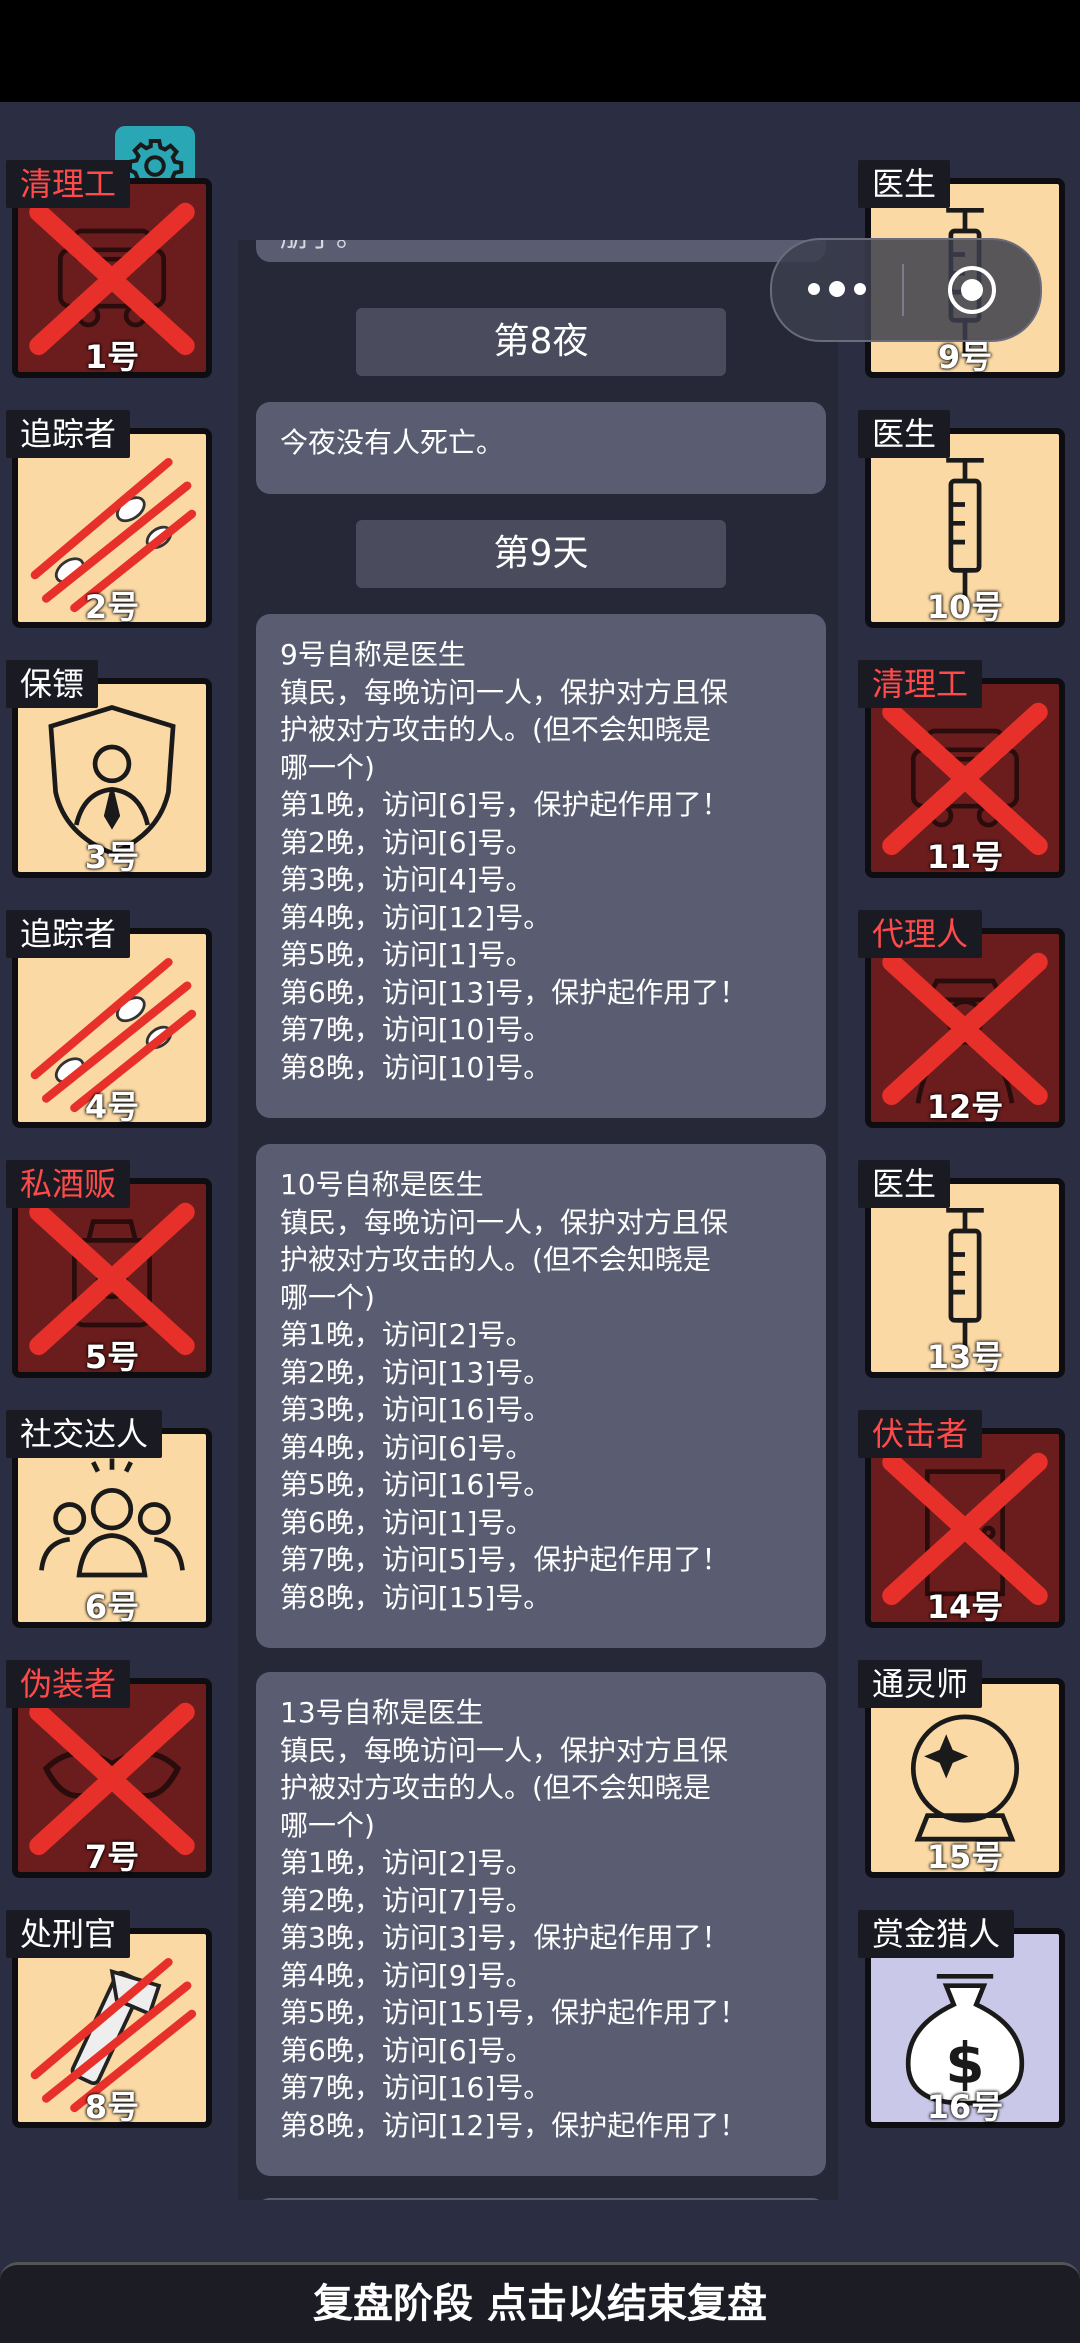 The height and width of the screenshot is (2343, 1080). I want to click on partial-message: 朋了。, so click(541, 251).